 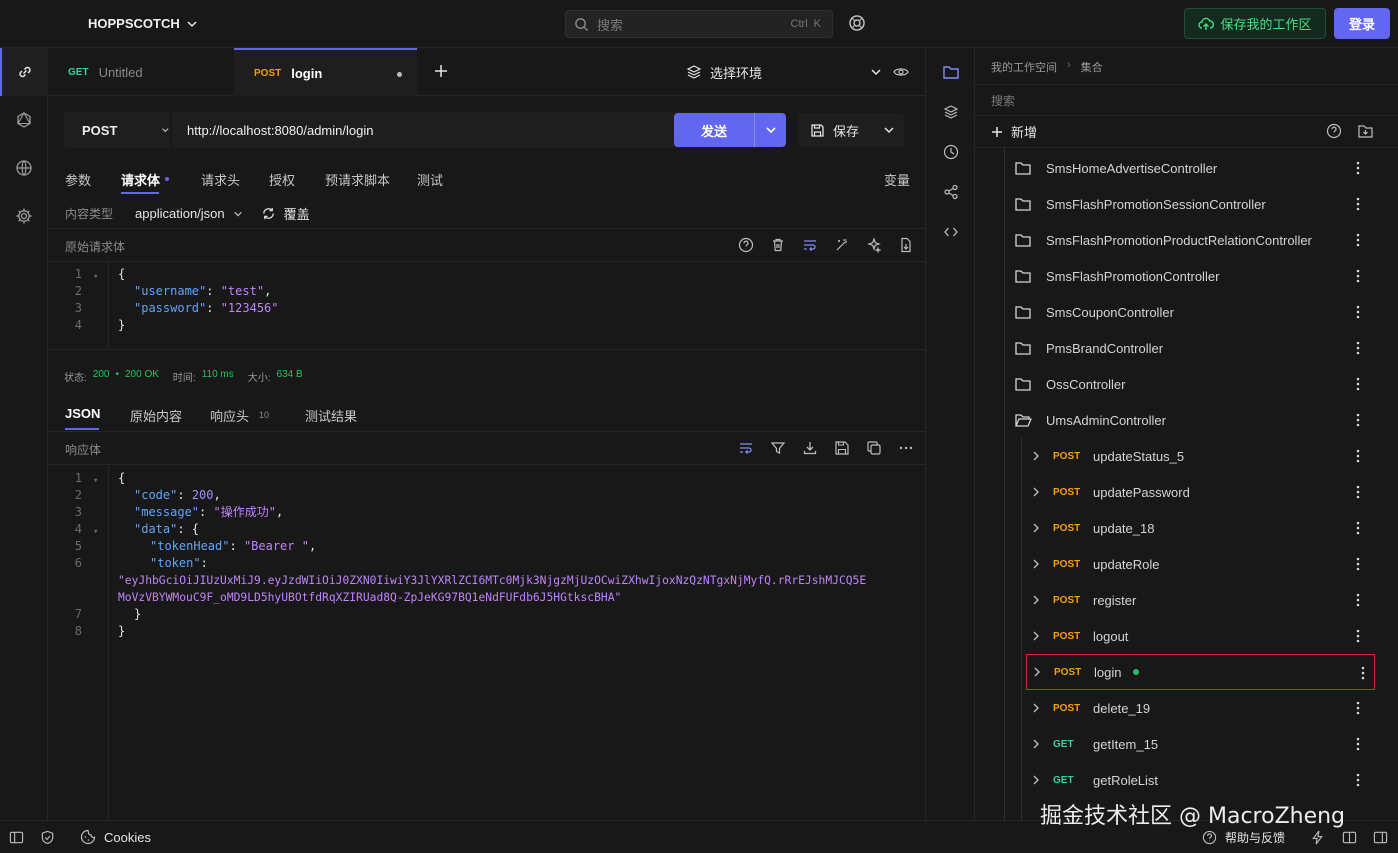 What do you see at coordinates (1349, 837) in the screenshot?
I see `split-layout-icon` at bounding box center [1349, 837].